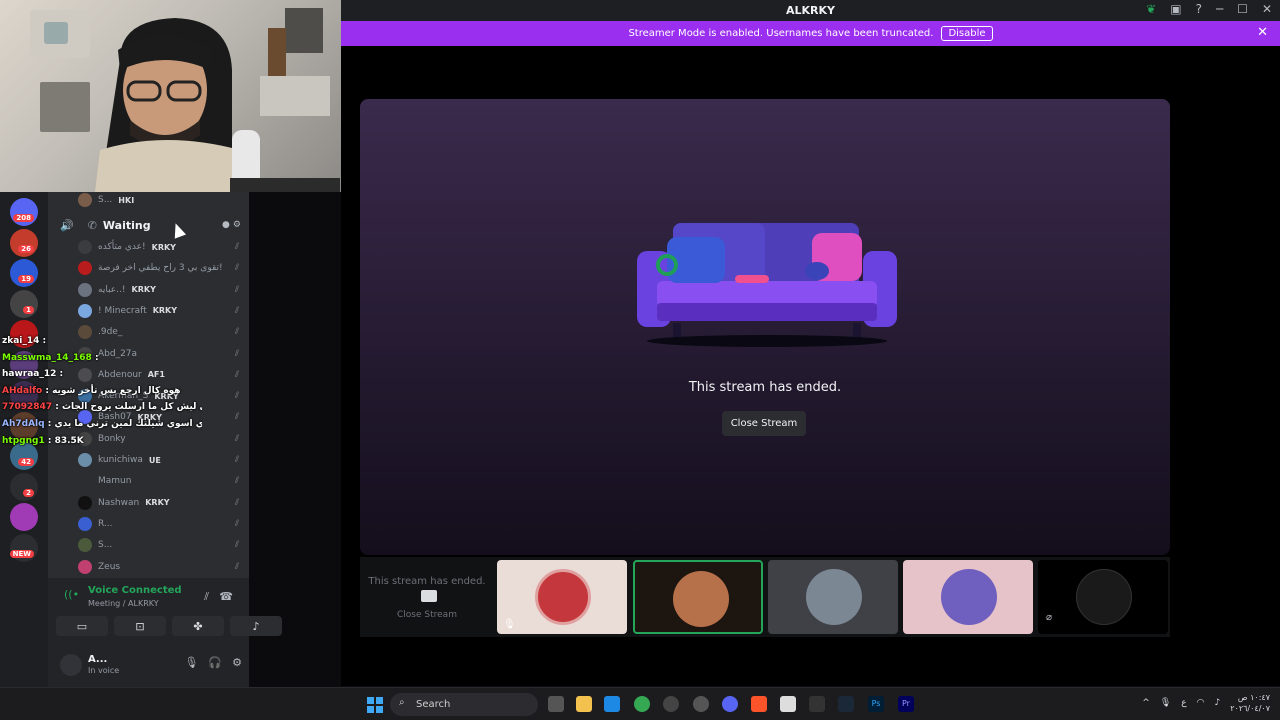 The height and width of the screenshot is (720, 1280). What do you see at coordinates (464, 704) in the screenshot?
I see `taskbar-search: ⌕ Search` at bounding box center [464, 704].